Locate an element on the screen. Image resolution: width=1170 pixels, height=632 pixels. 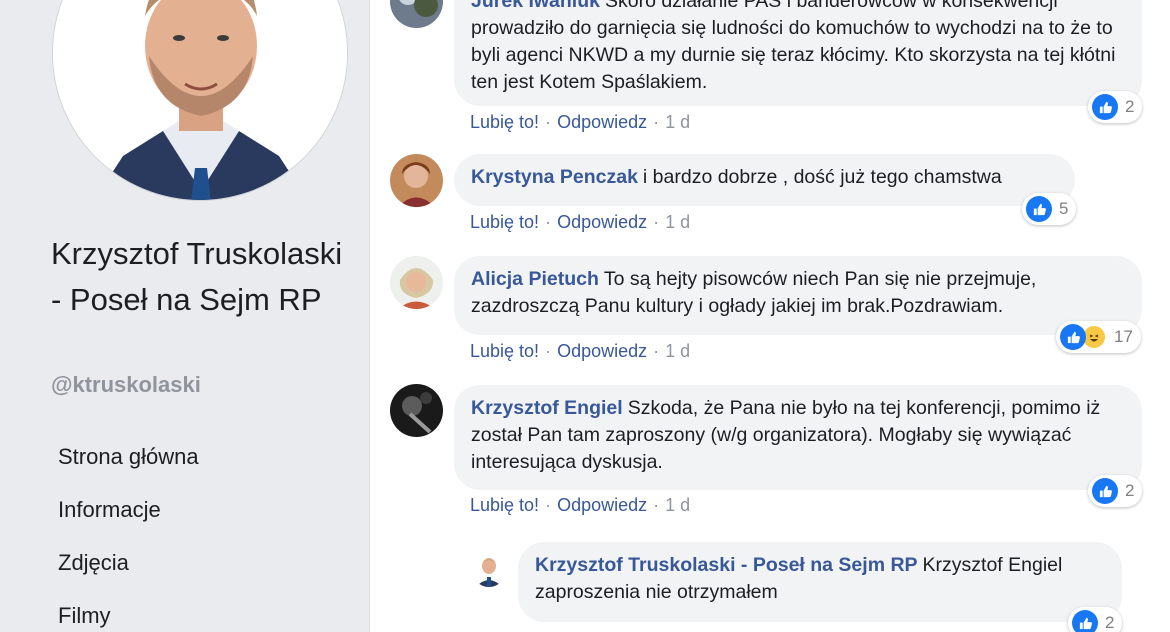
reaction-count: 5 is located at coordinates (1064, 208).